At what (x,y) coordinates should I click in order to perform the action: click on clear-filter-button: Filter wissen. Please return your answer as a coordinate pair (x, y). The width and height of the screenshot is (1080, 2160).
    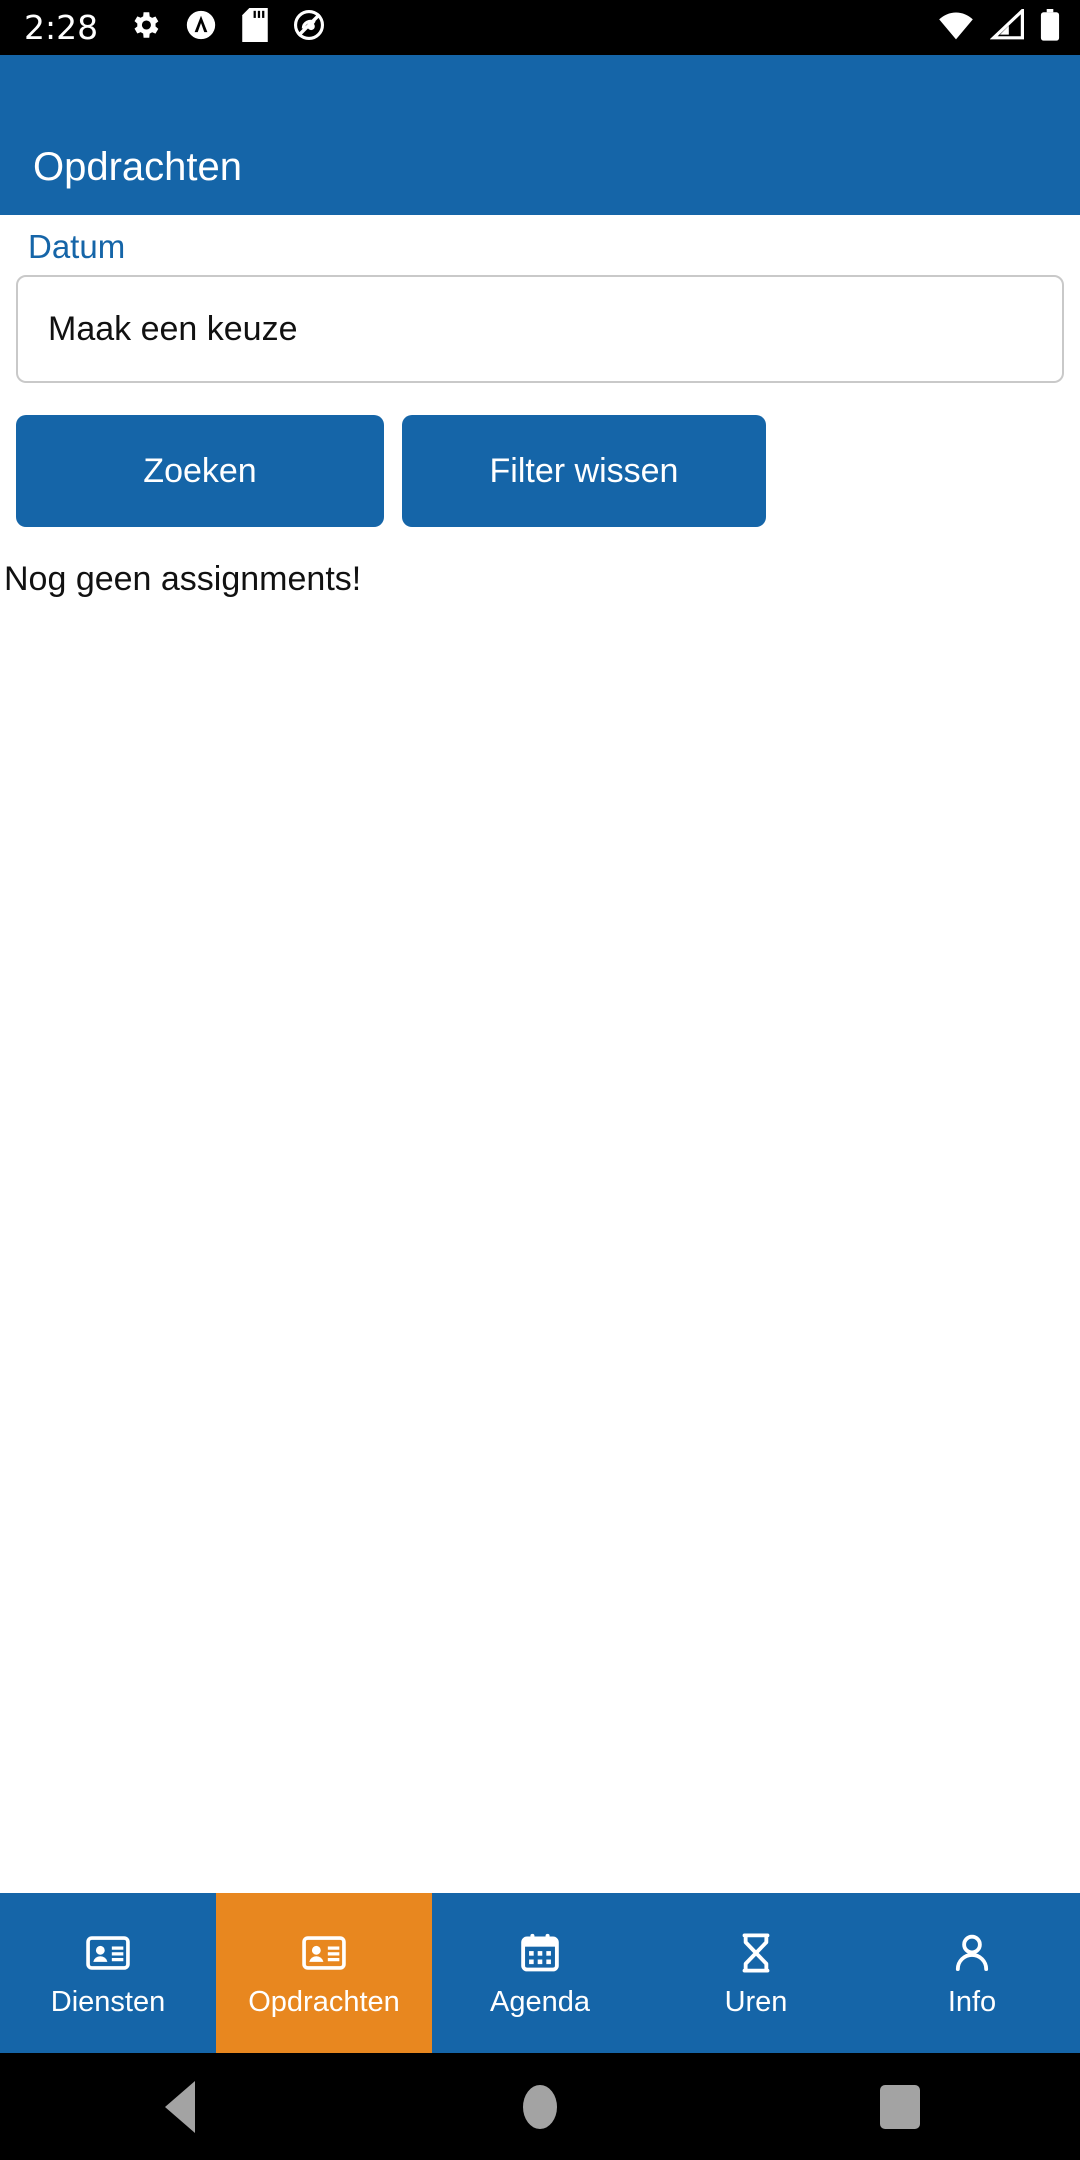
    Looking at the image, I should click on (584, 471).